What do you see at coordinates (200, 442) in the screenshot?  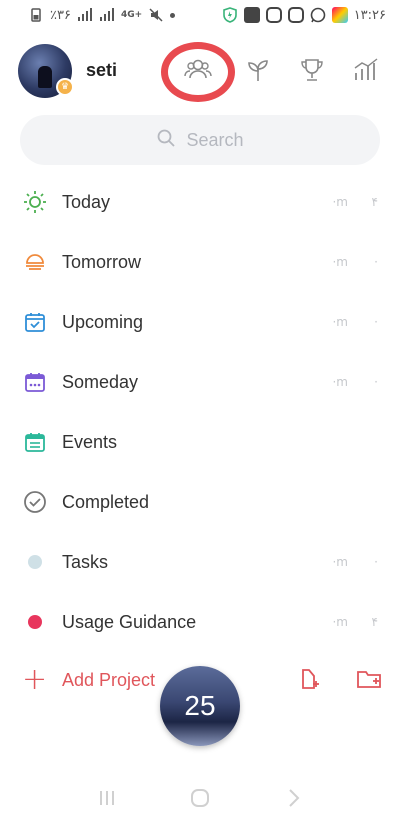 I see `list-item-events: Events` at bounding box center [200, 442].